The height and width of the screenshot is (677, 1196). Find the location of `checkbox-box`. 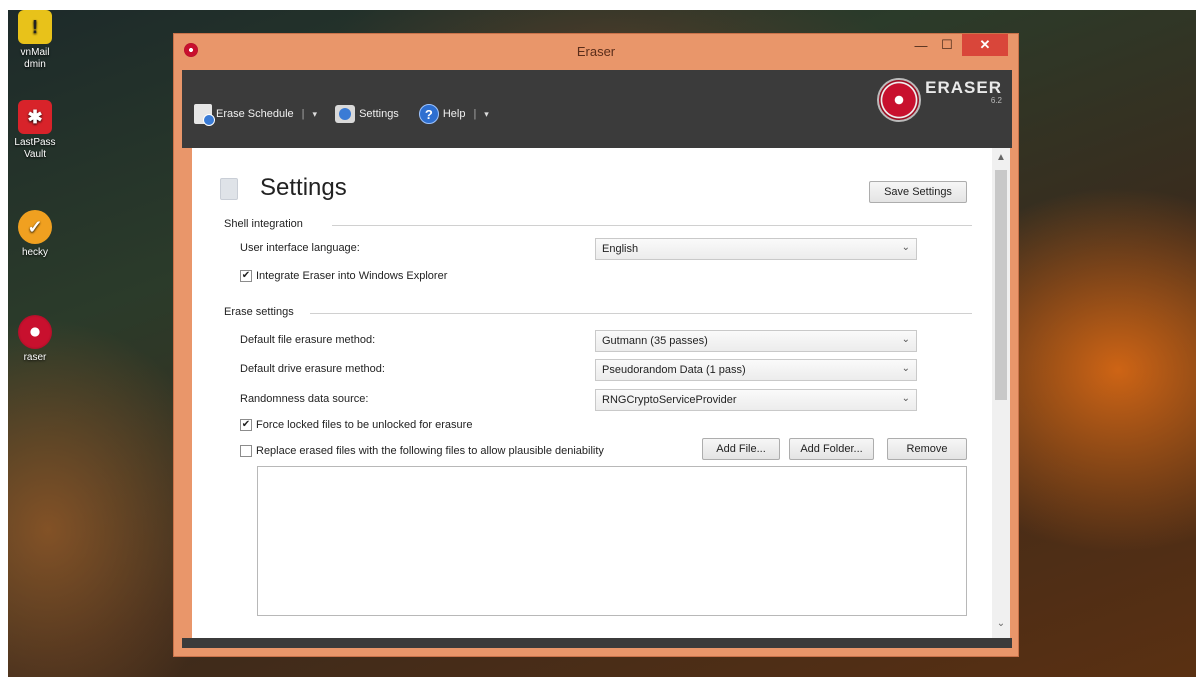

checkbox-box is located at coordinates (246, 451).